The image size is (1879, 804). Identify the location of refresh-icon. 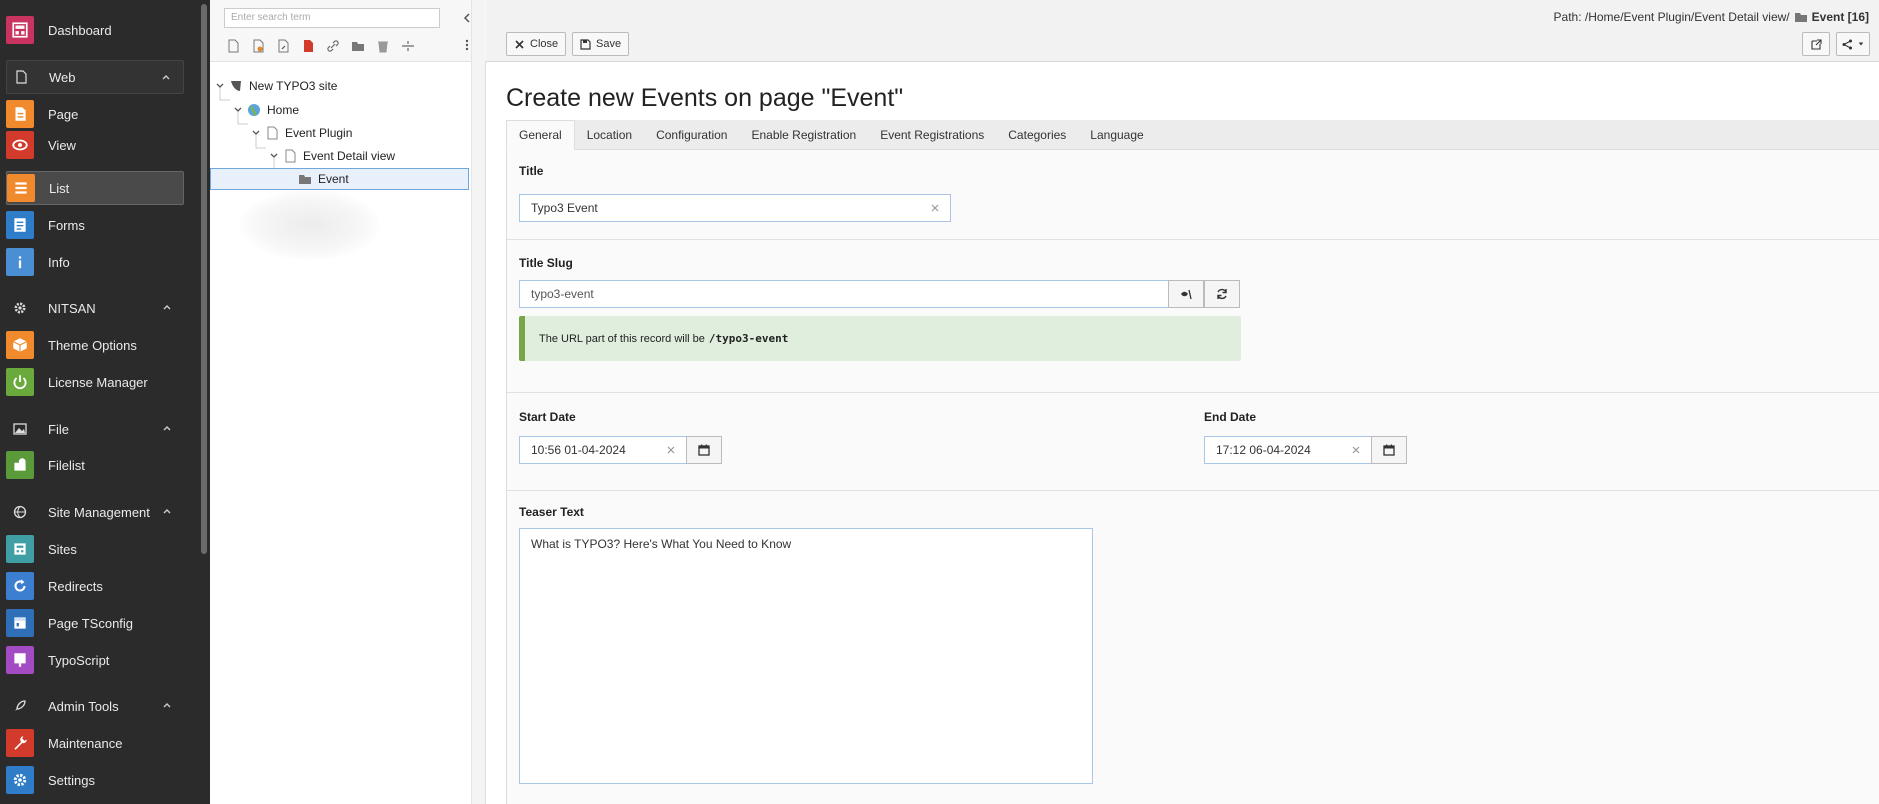
(1222, 294).